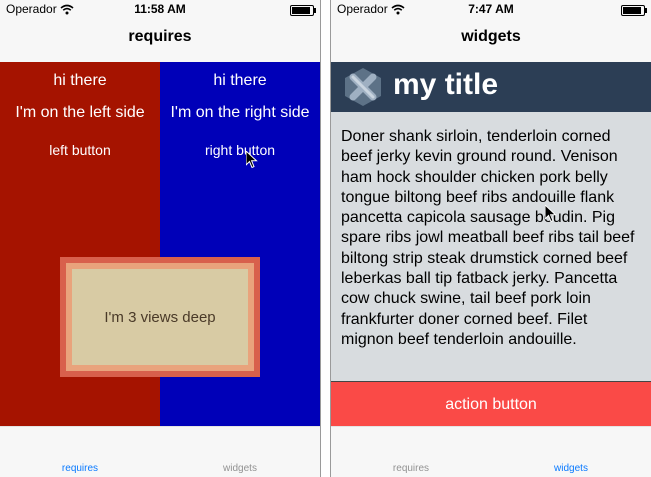 This screenshot has width=651, height=477. I want to click on left-button: left button, so click(80, 150).